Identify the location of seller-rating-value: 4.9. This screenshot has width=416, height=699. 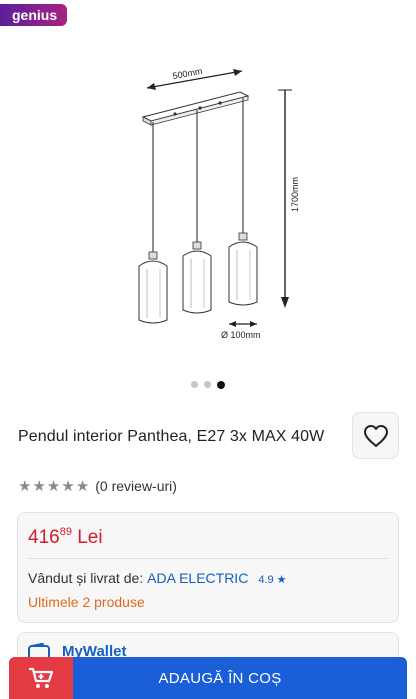
(266, 580).